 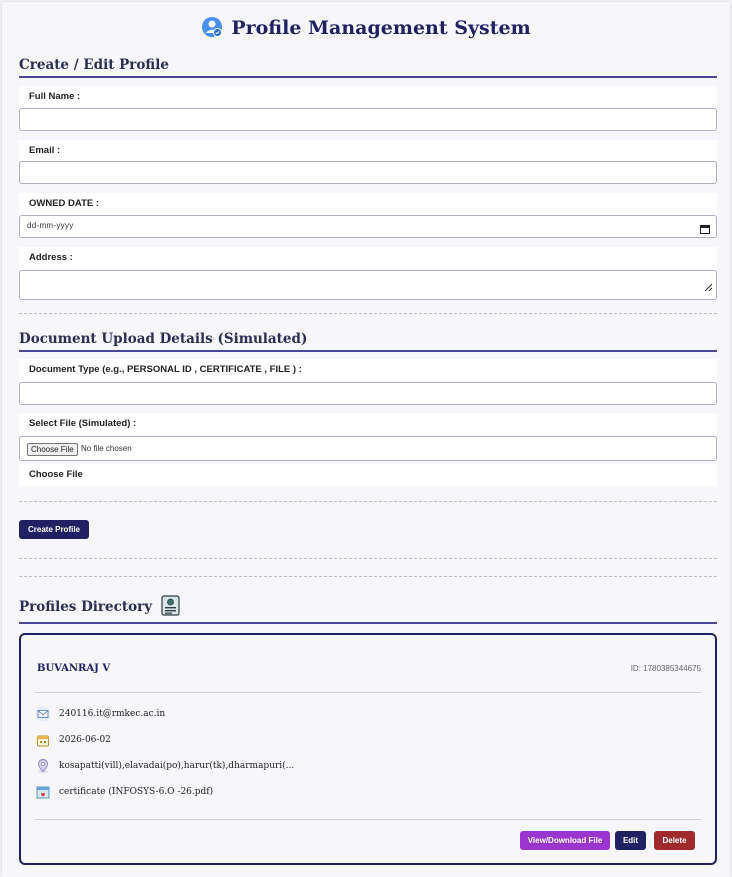 I want to click on app-title: Profile Management System, so click(x=366, y=29).